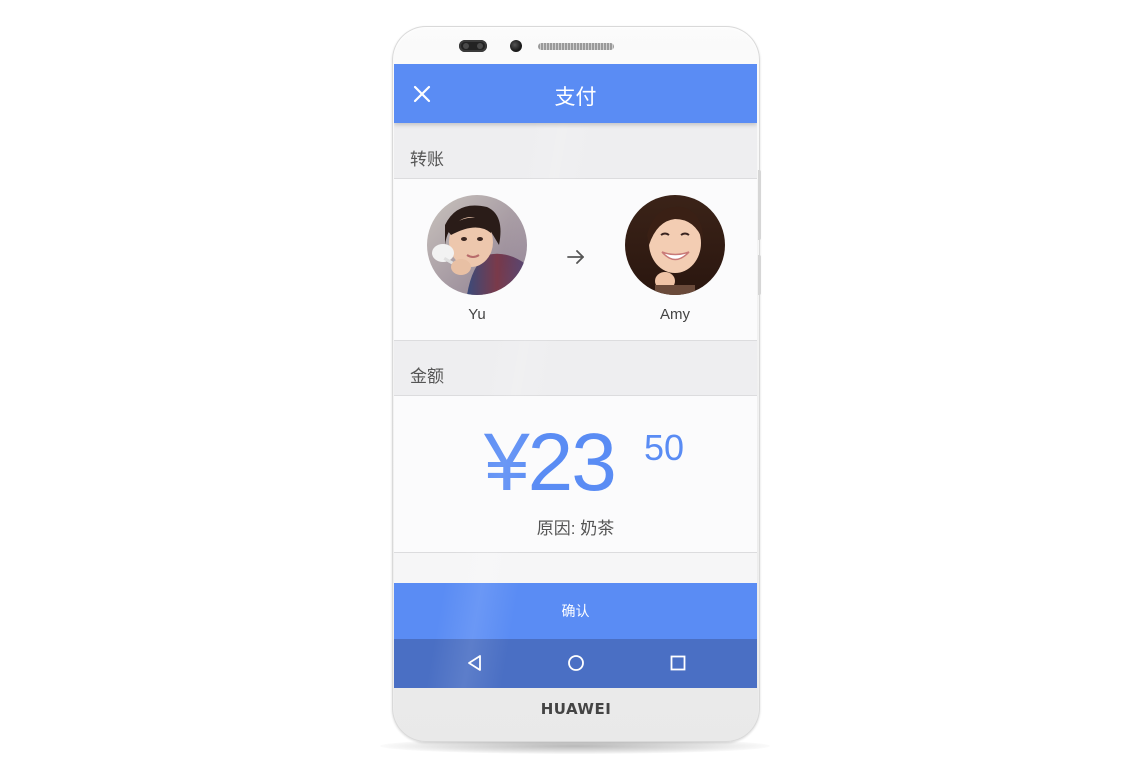 This screenshot has width=1144, height=769. I want to click on amount-main-value: ¥23, so click(550, 462).